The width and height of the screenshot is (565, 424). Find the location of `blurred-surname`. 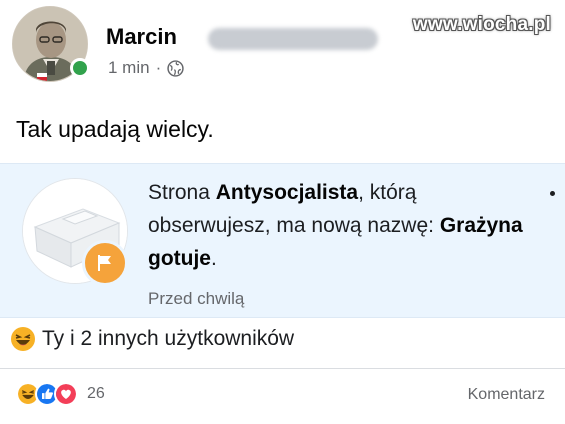

blurred-surname is located at coordinates (293, 39).